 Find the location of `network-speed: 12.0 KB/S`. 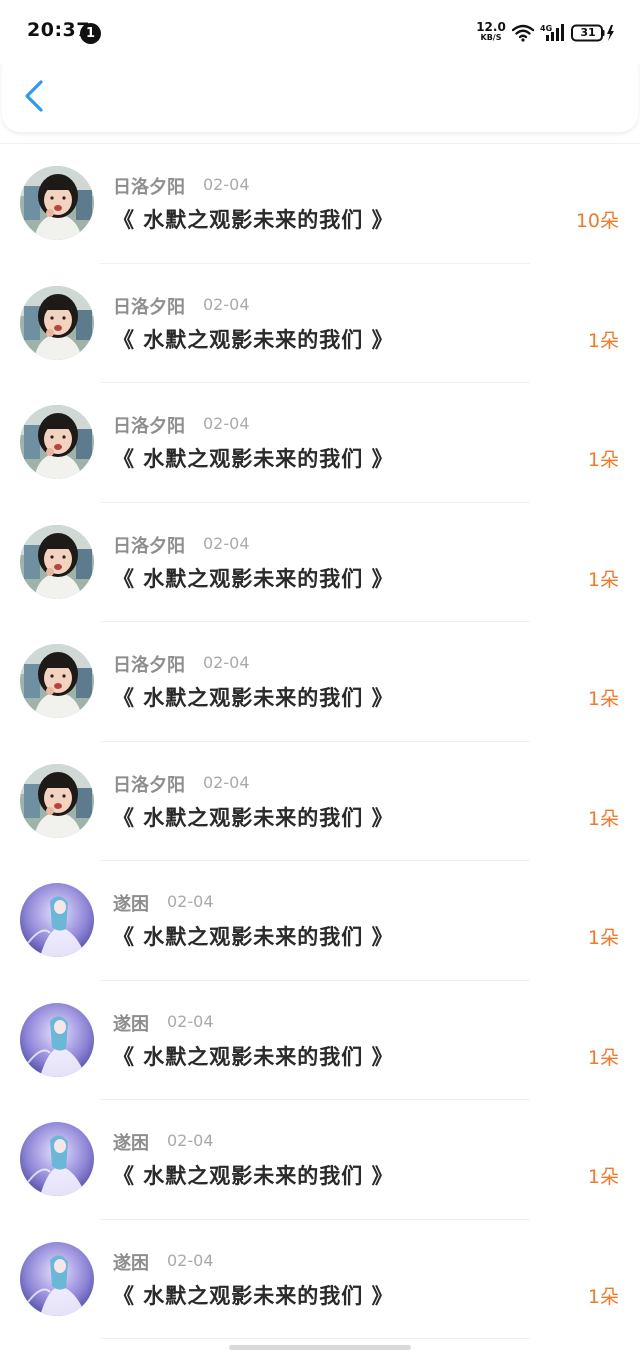

network-speed: 12.0 KB/S is located at coordinates (491, 31).